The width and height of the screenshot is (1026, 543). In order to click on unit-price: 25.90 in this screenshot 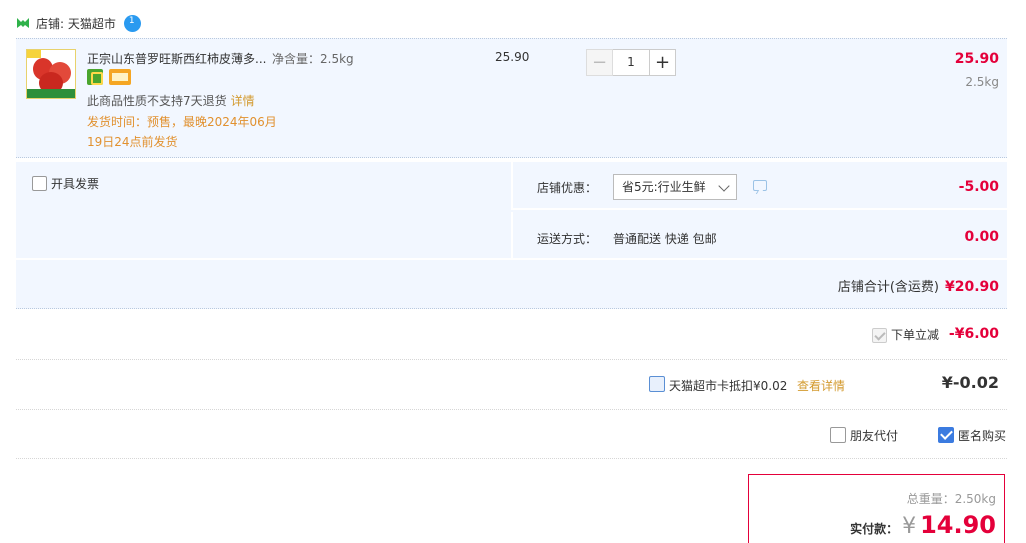, I will do `click(512, 57)`.